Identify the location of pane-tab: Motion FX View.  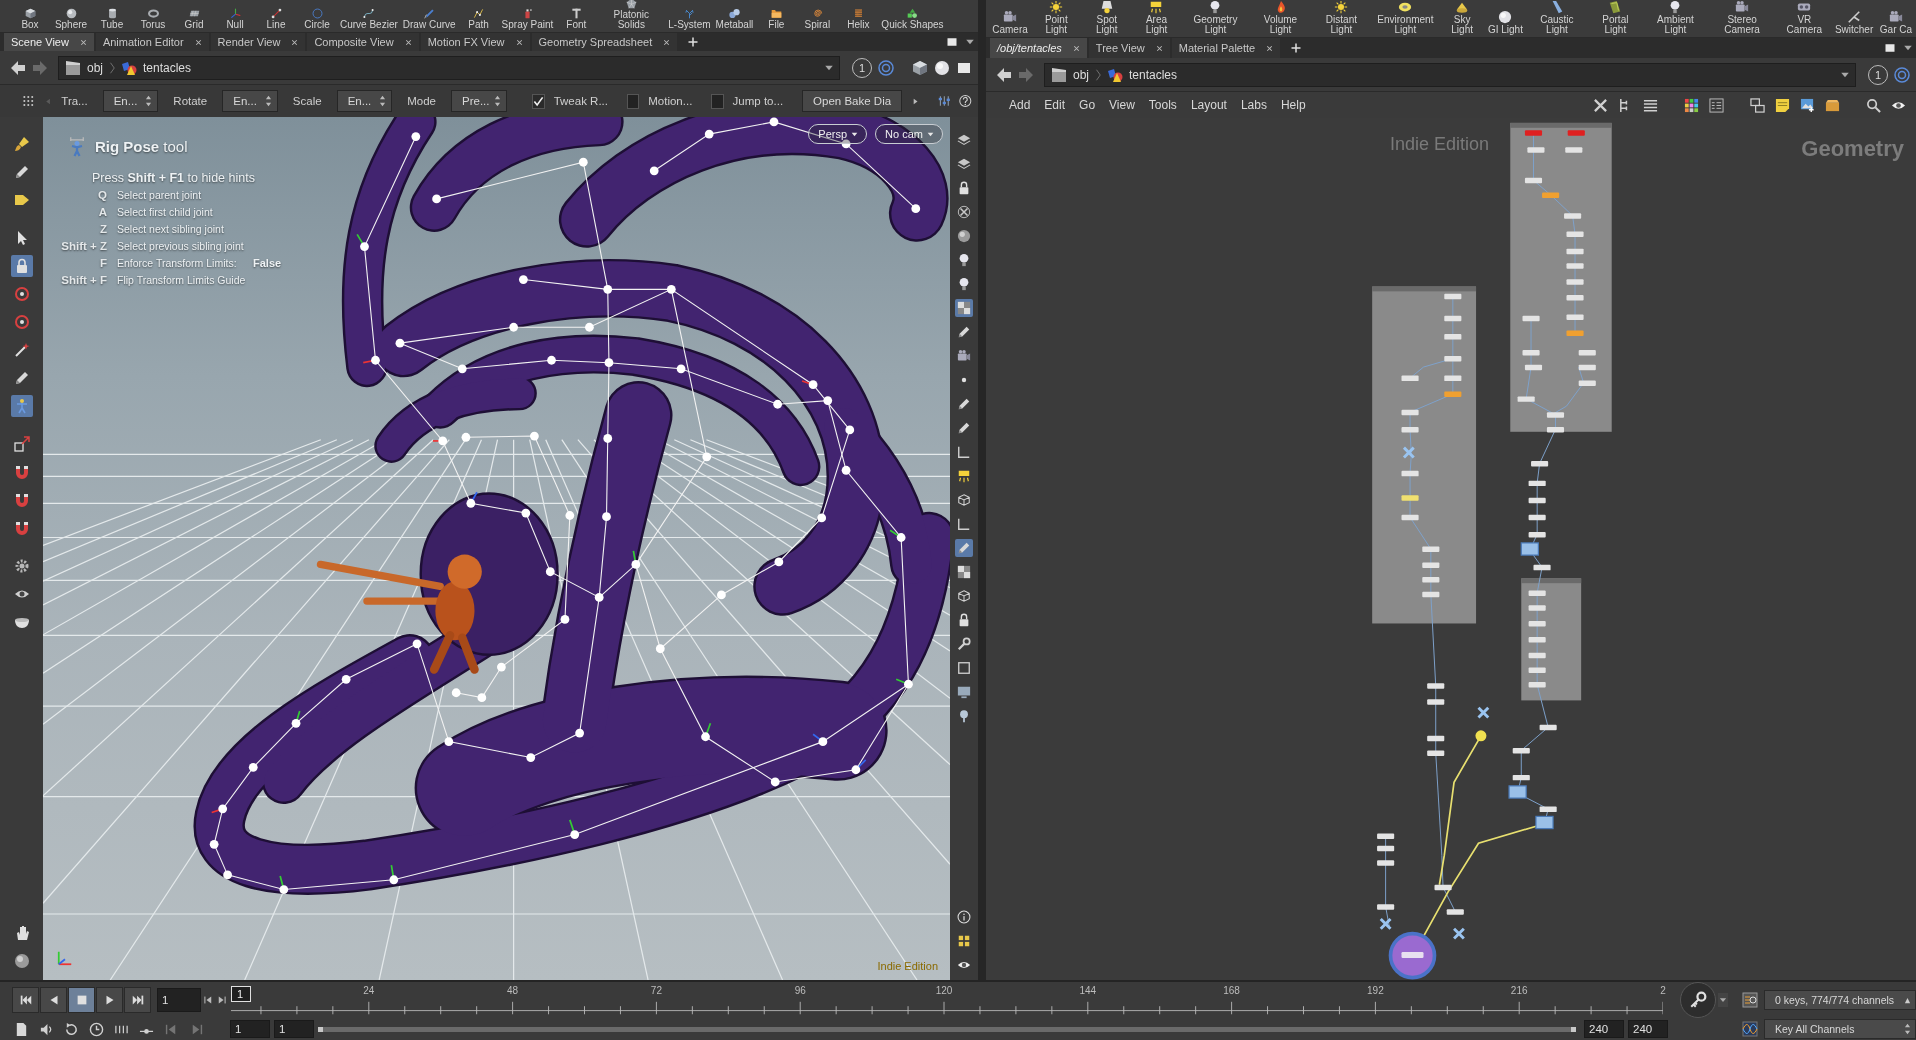
(475, 42).